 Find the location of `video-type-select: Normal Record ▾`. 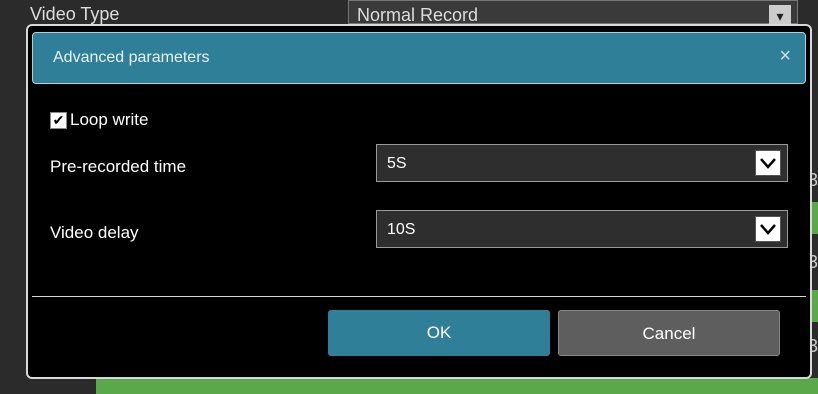

video-type-select: Normal Record ▾ is located at coordinates (573, 13).